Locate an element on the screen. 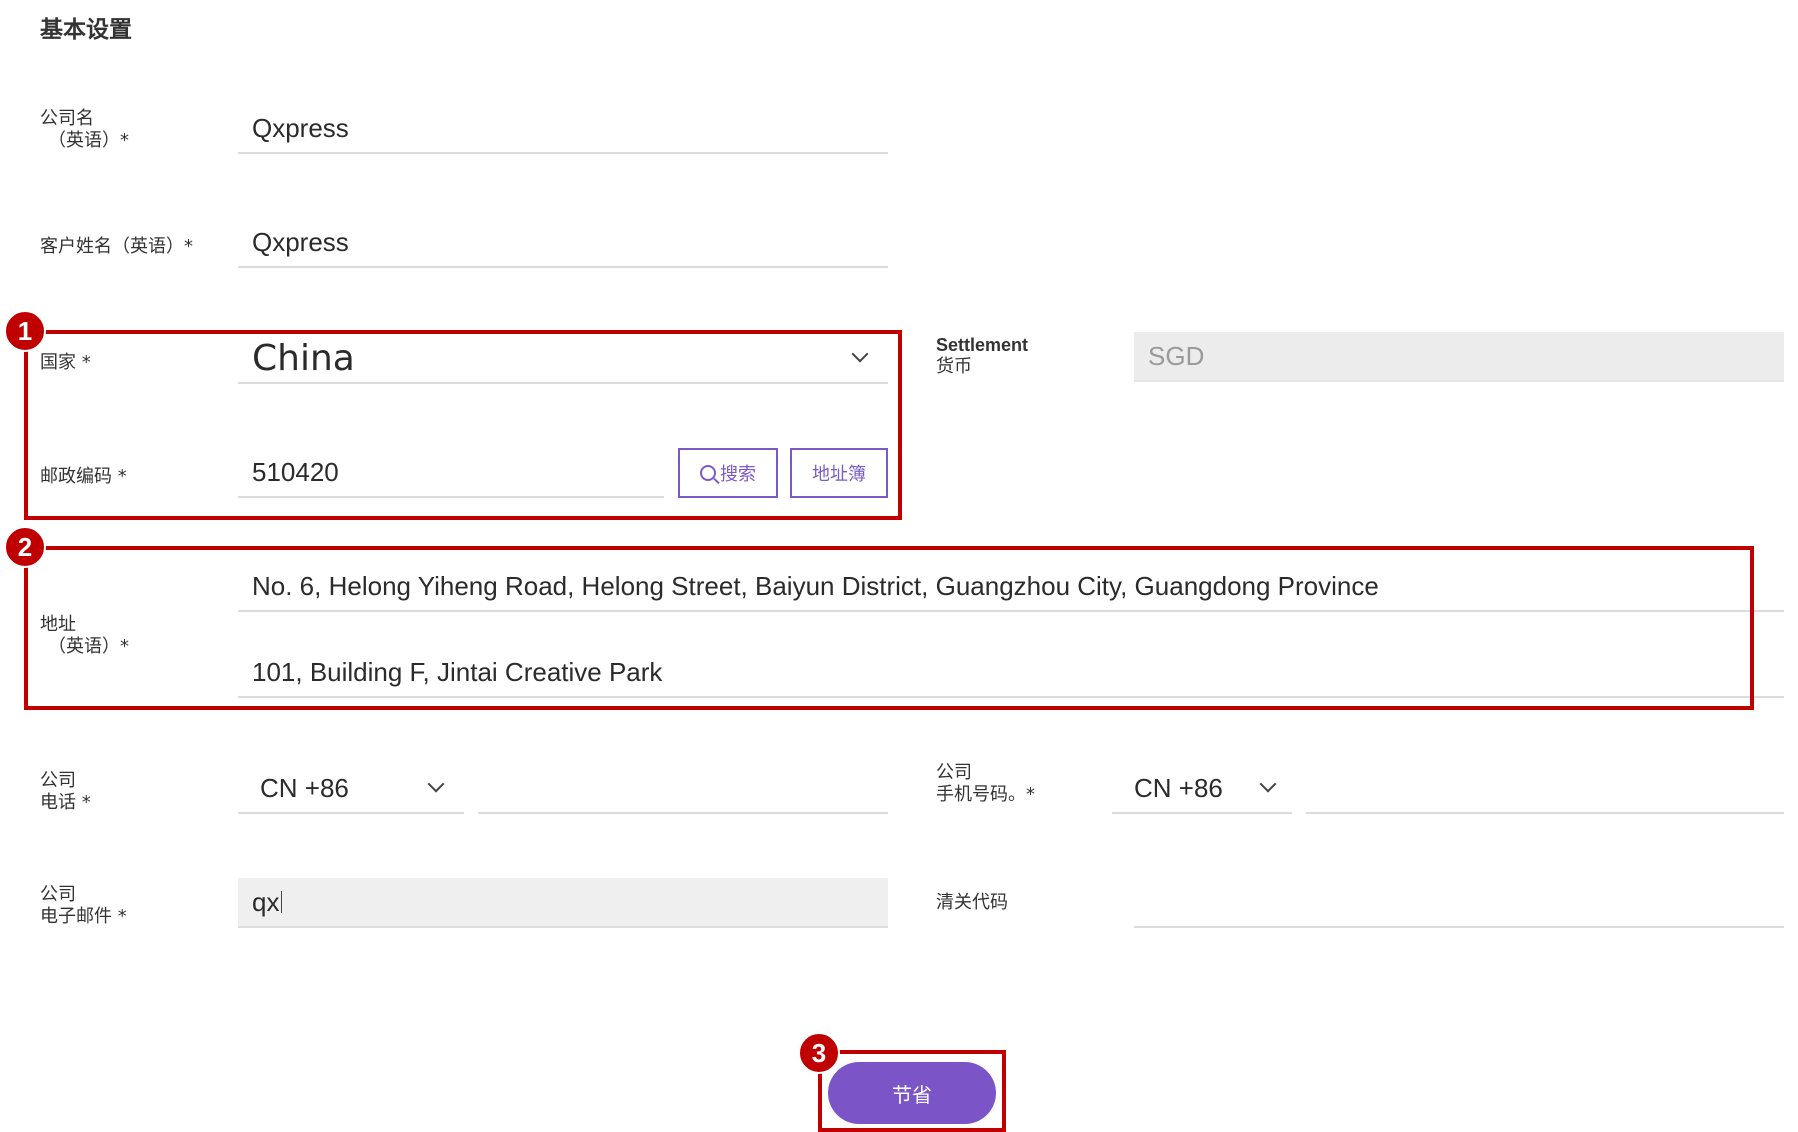 The image size is (1798, 1132). settlement-currency-field: SGD is located at coordinates (1459, 357).